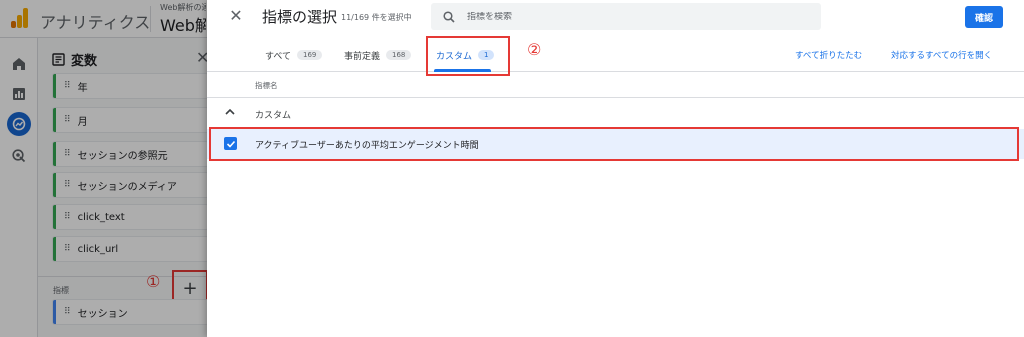 The width and height of the screenshot is (1024, 337). I want to click on column-header: 指標名, so click(615, 85).